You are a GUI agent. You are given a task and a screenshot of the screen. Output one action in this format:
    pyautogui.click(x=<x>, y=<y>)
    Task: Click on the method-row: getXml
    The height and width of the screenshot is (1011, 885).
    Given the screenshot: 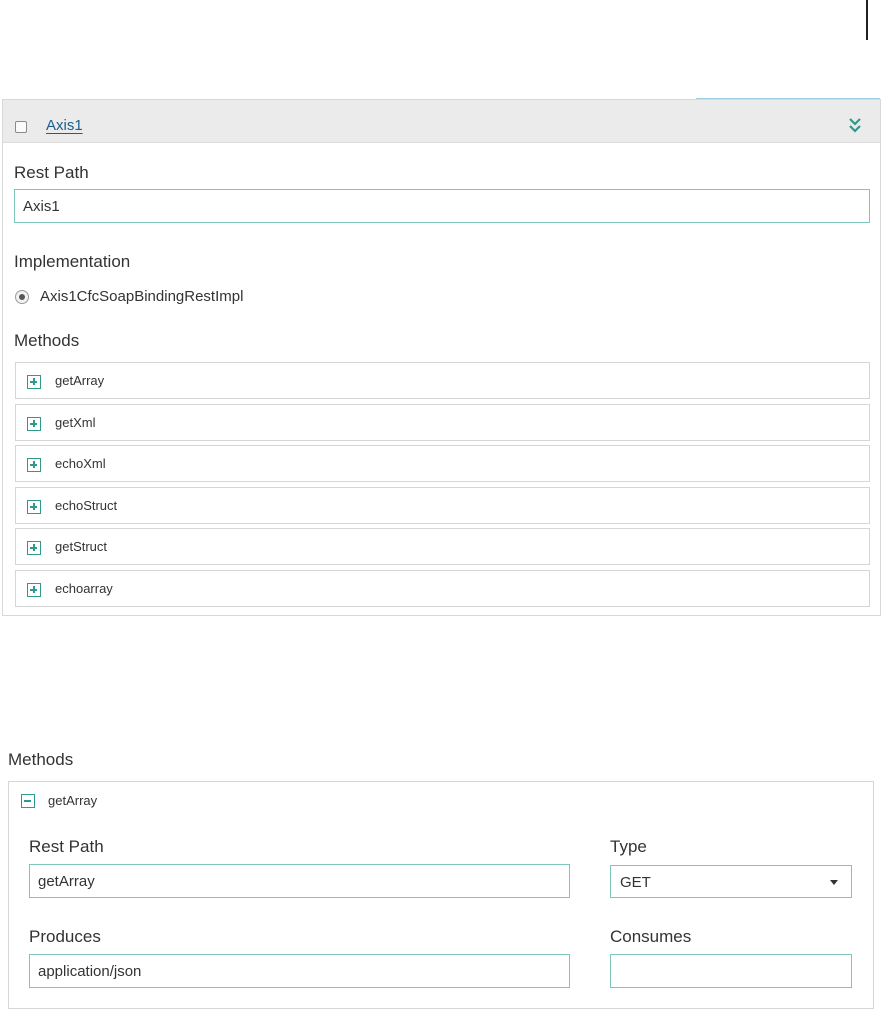 What is the action you would take?
    pyautogui.click(x=442, y=422)
    